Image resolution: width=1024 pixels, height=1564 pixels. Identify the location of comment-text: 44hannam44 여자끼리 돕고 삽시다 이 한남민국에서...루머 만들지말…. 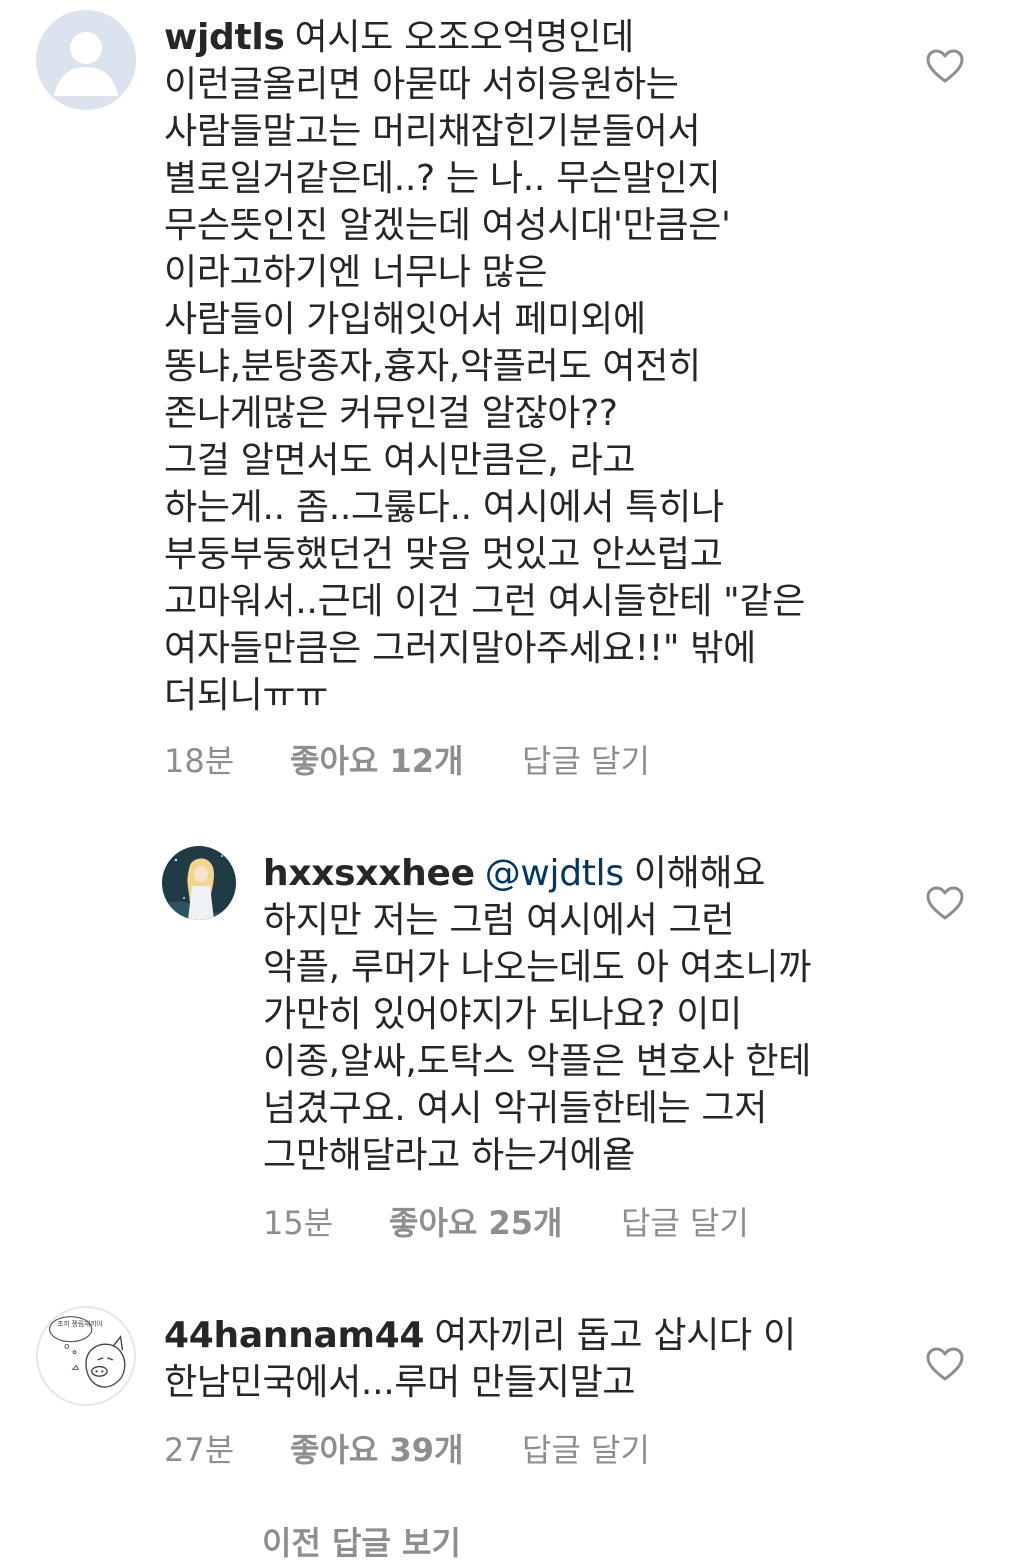
(524, 1359).